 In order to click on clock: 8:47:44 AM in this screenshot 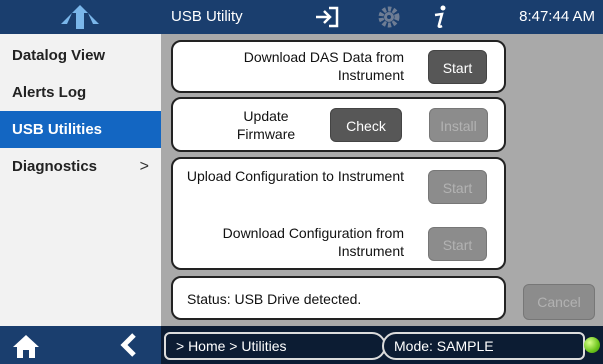, I will do `click(557, 16)`.